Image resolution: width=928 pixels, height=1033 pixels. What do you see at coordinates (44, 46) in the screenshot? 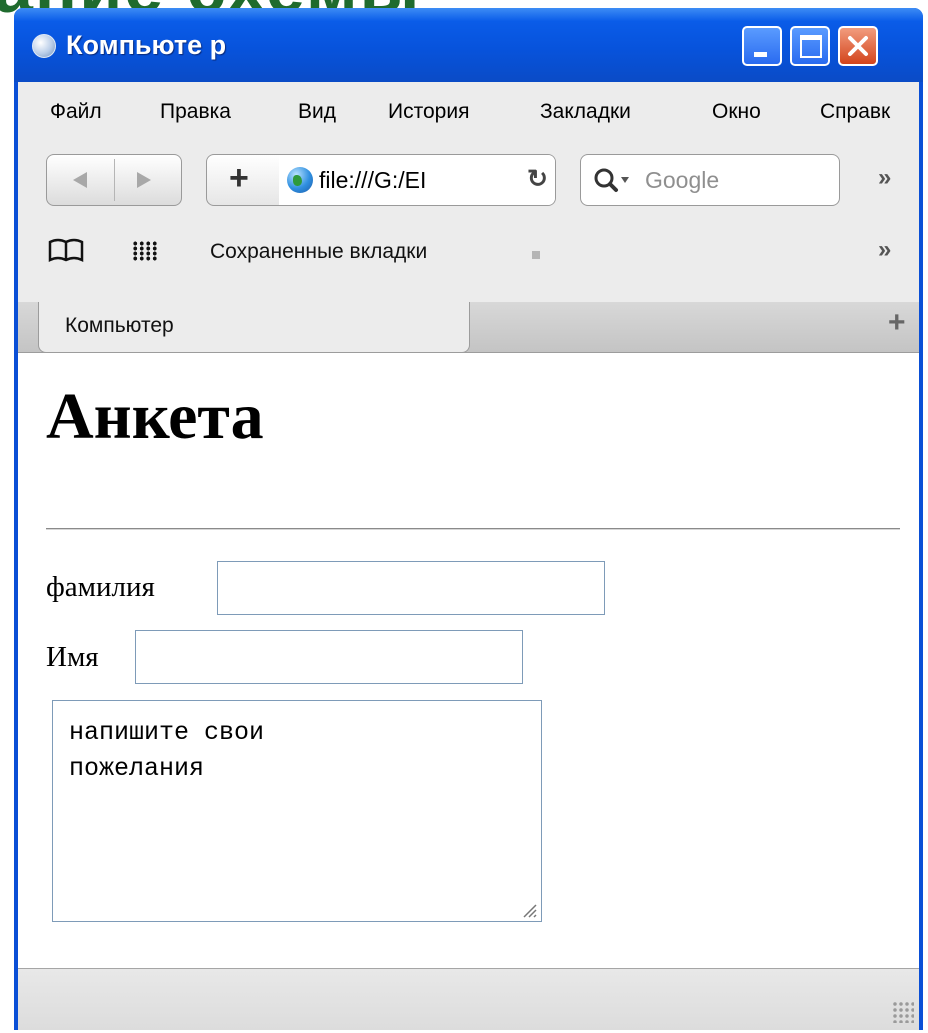
I see `app-icon` at bounding box center [44, 46].